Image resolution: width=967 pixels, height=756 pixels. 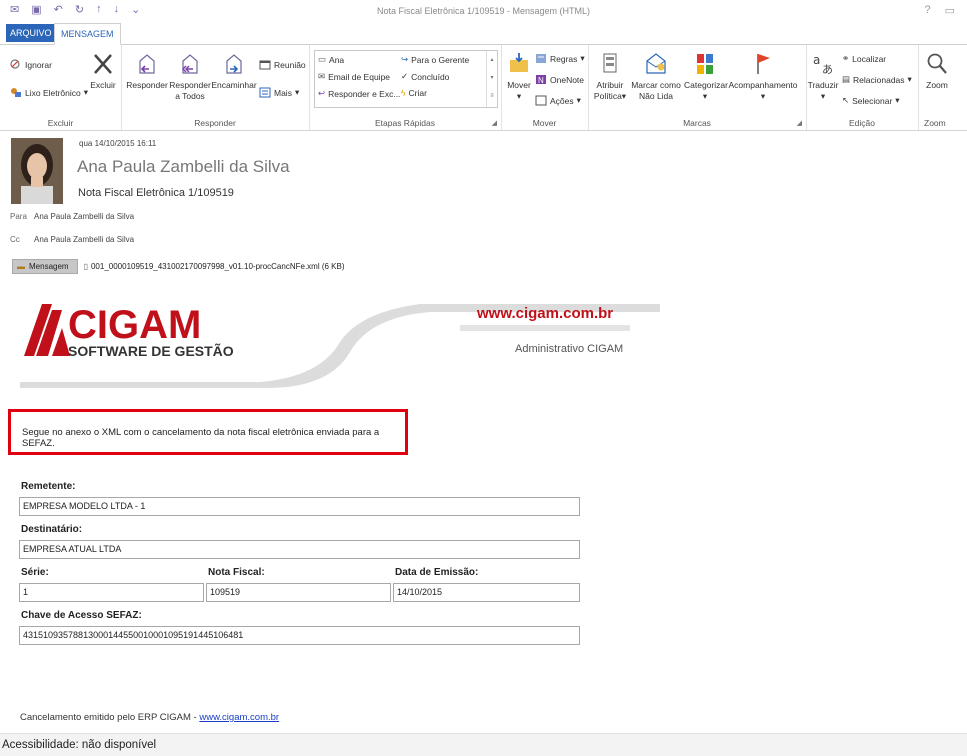 I want to click on policy-icon, so click(x=610, y=63).